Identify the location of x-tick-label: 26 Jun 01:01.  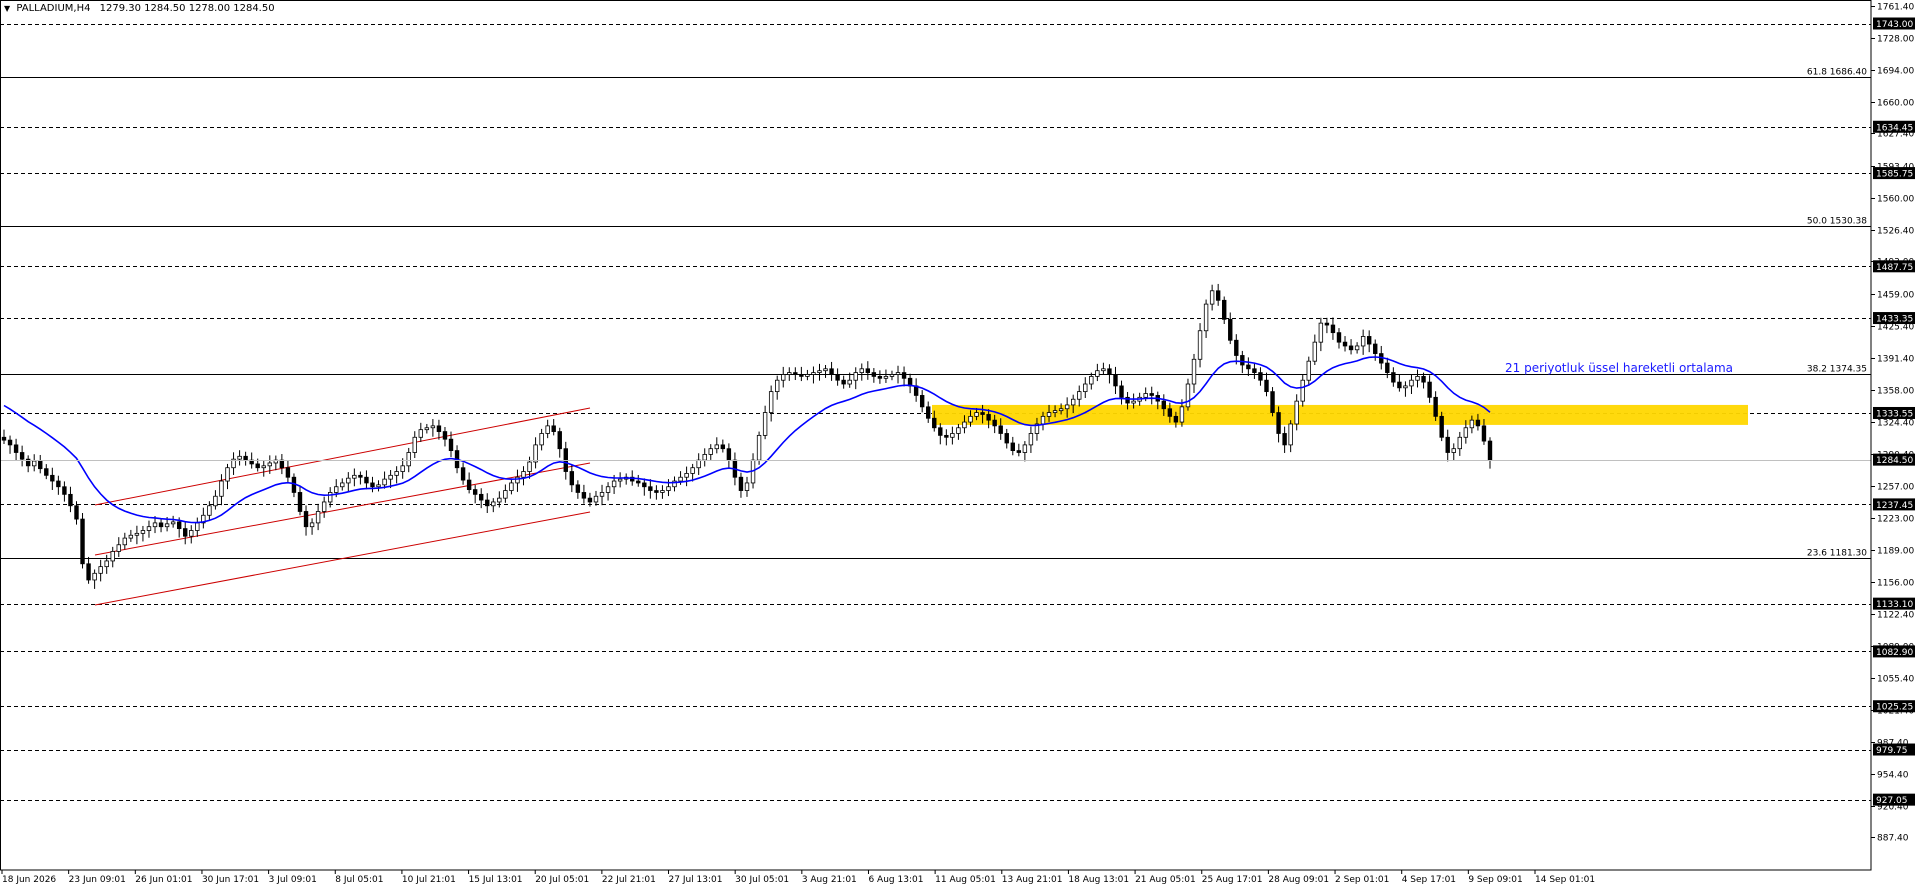
(163, 880).